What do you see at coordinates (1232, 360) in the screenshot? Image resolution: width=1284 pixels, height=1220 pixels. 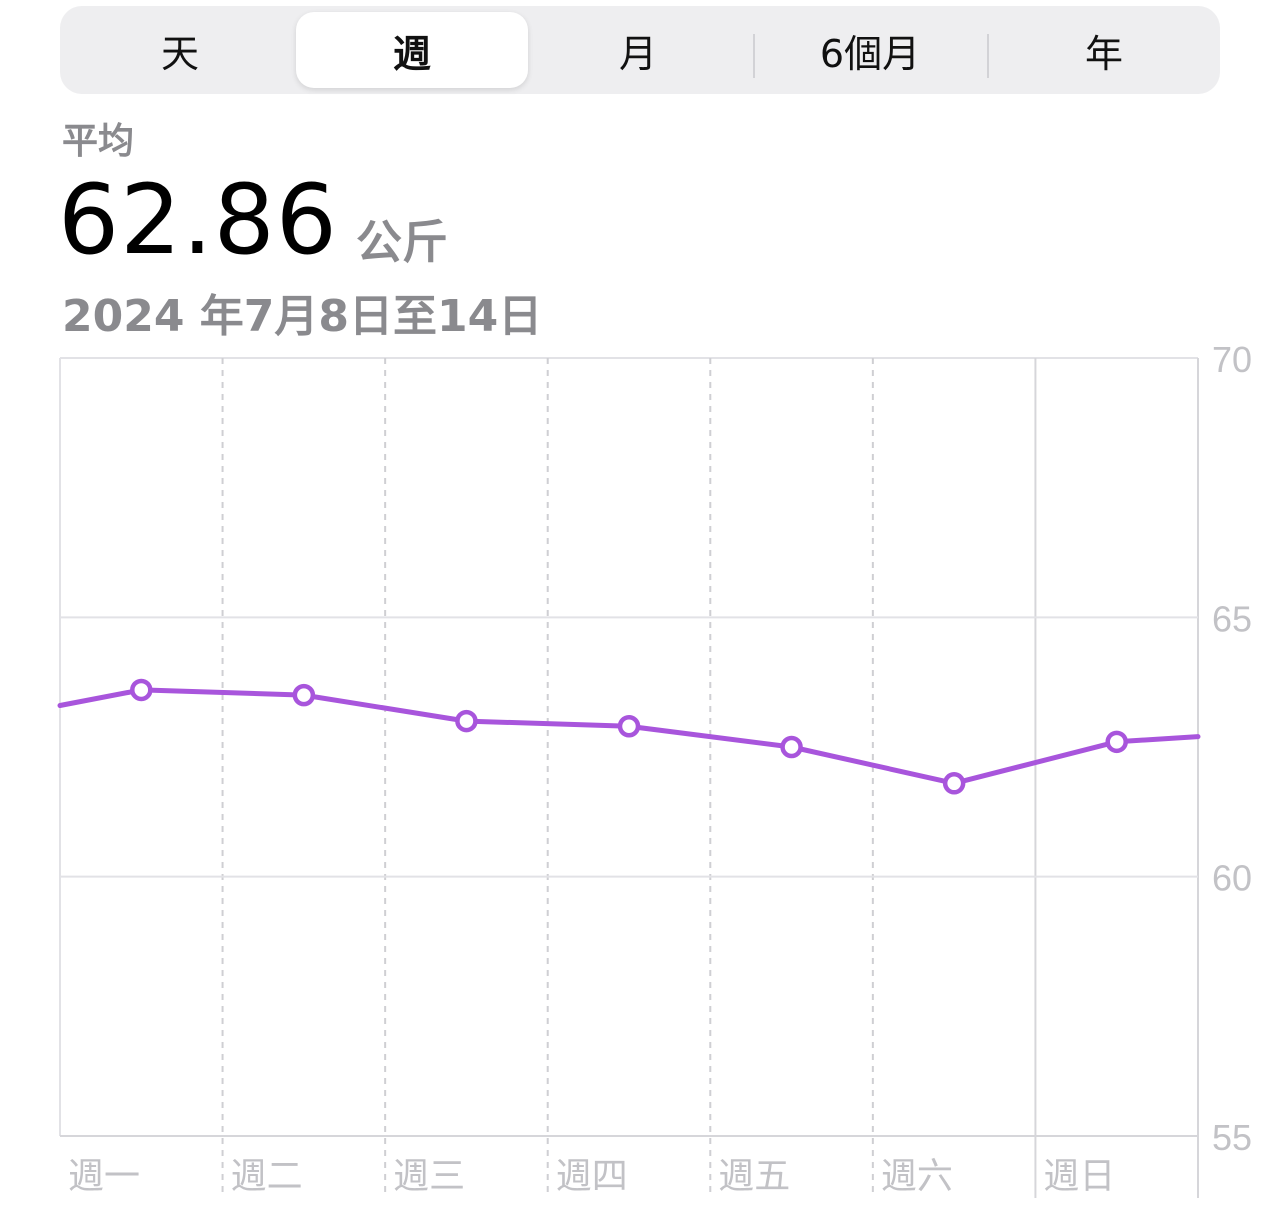 I see `y-tick-label: 70` at bounding box center [1232, 360].